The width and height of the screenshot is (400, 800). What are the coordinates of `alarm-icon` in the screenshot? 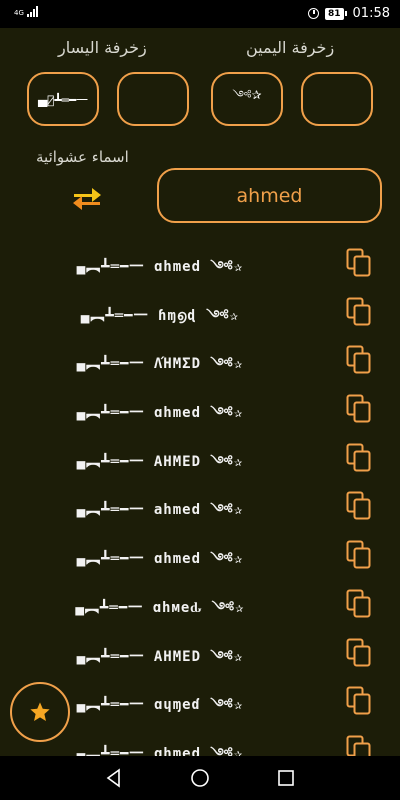 It's located at (313, 13).